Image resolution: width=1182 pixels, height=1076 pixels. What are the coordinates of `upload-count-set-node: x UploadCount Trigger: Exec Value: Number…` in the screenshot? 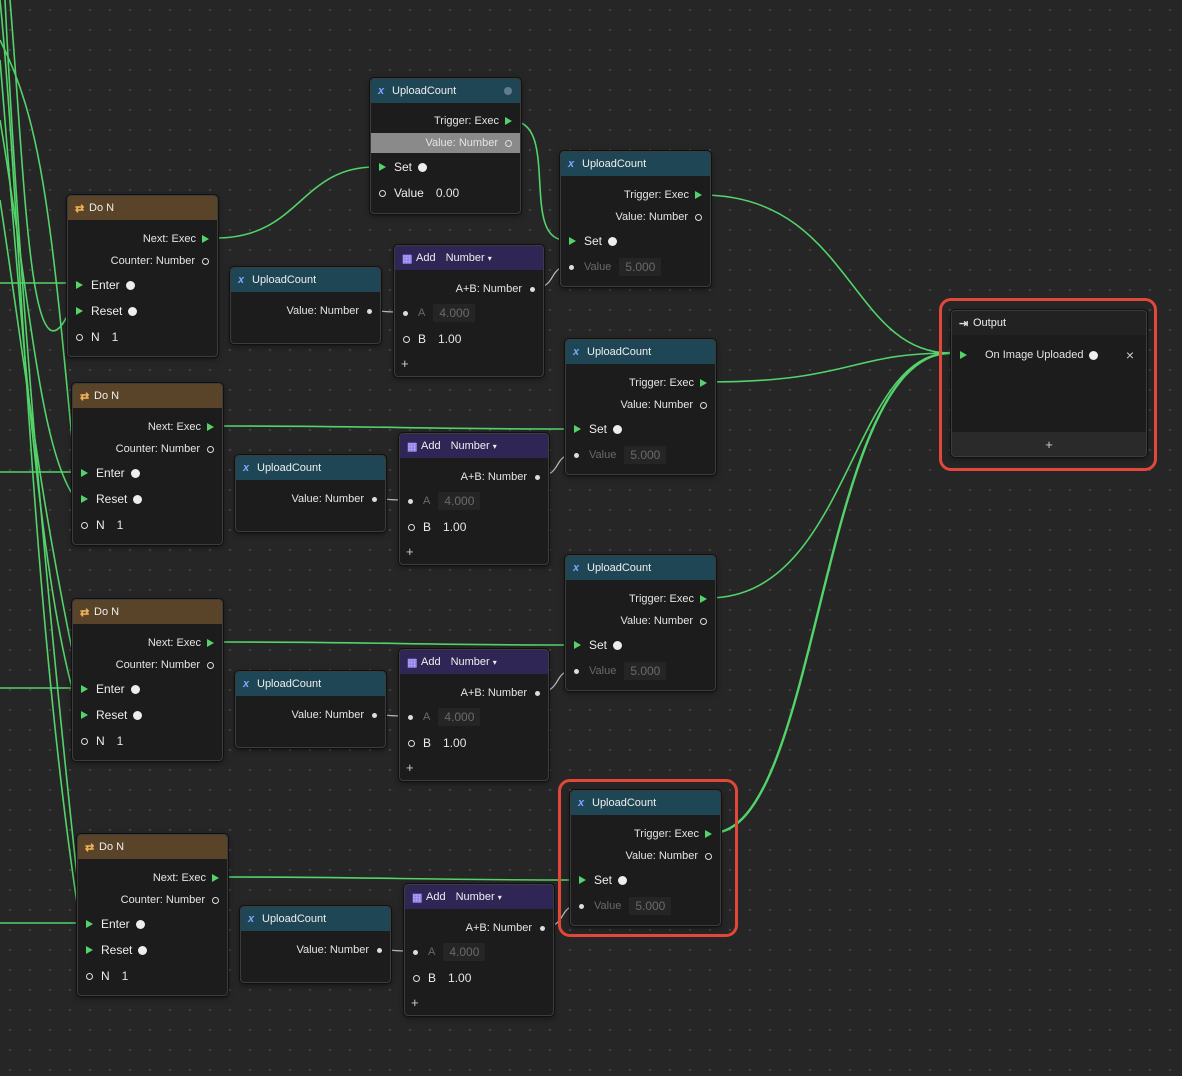 It's located at (640, 623).